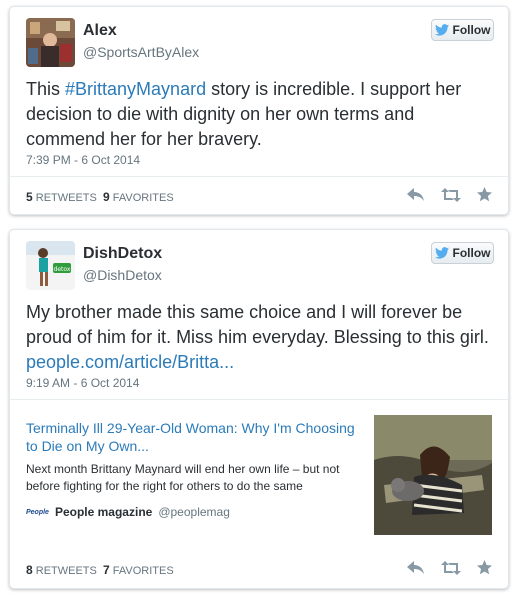 Image resolution: width=515 pixels, height=594 pixels. What do you see at coordinates (37, 512) in the screenshot?
I see `people-logo: People` at bounding box center [37, 512].